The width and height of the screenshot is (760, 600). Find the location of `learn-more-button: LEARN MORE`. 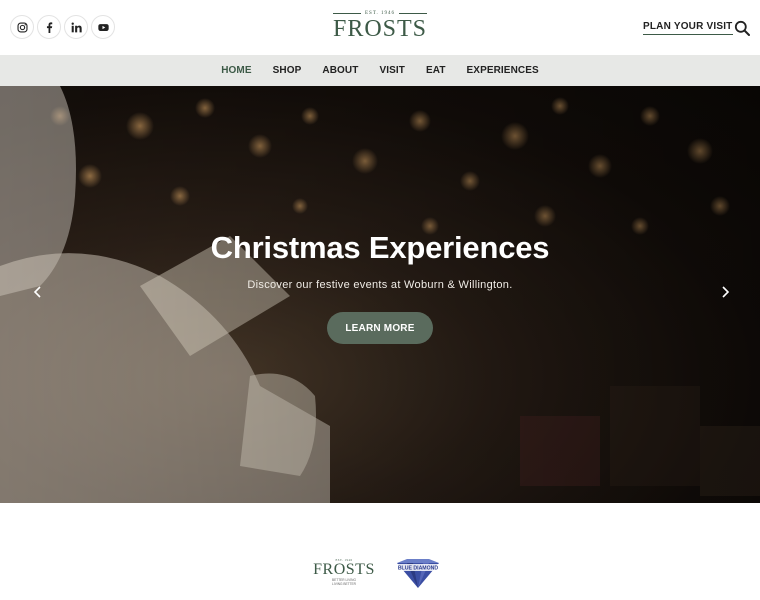

learn-more-button: LEARN MORE is located at coordinates (380, 328).